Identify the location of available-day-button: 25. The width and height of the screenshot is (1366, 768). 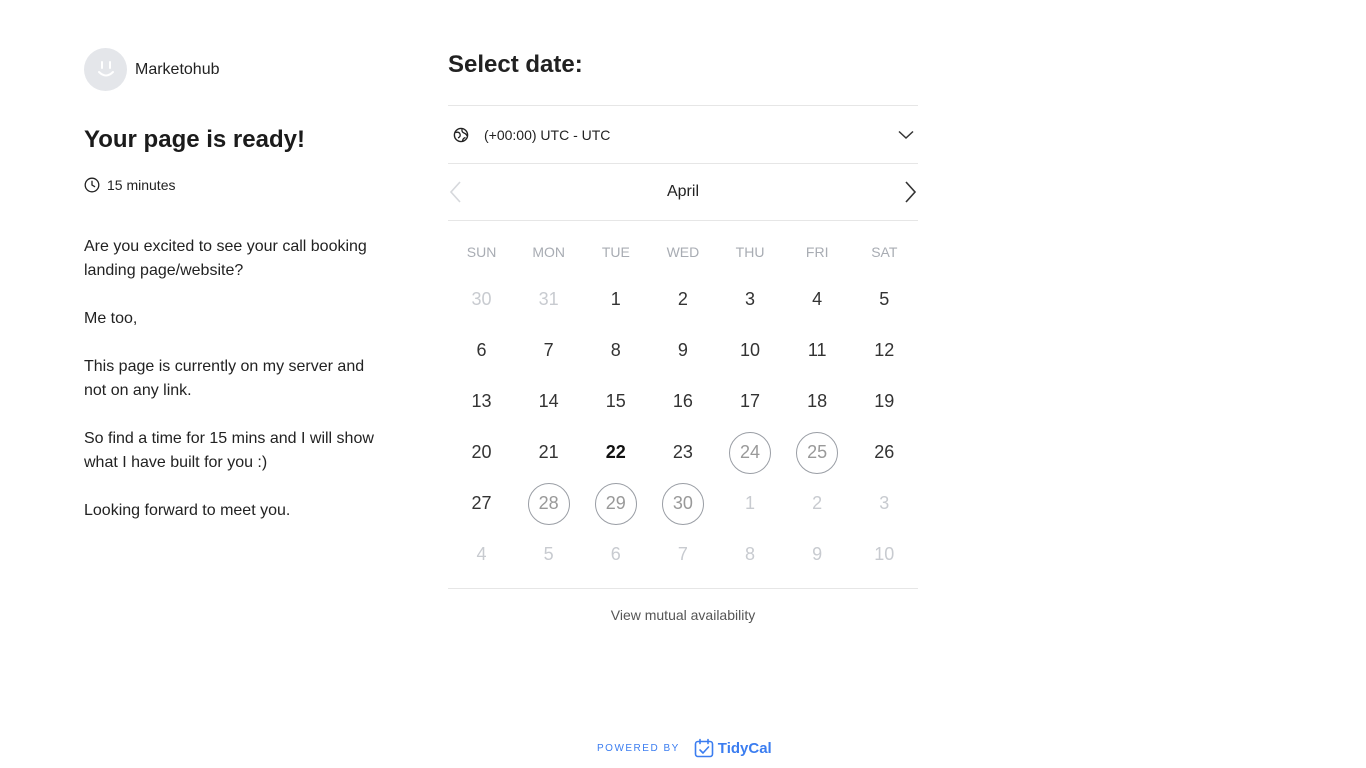
(817, 452).